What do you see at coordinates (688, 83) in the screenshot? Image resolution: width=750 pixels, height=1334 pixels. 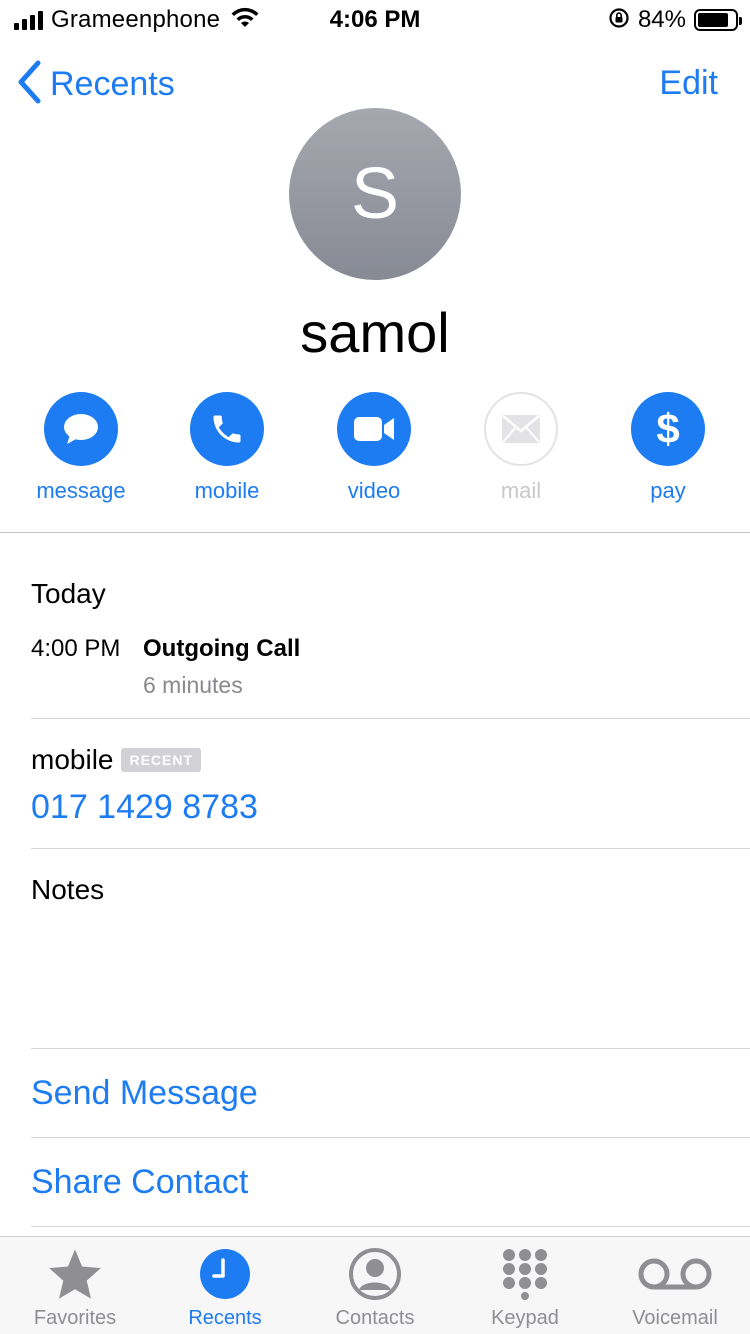 I see `edit-button: Edit` at bounding box center [688, 83].